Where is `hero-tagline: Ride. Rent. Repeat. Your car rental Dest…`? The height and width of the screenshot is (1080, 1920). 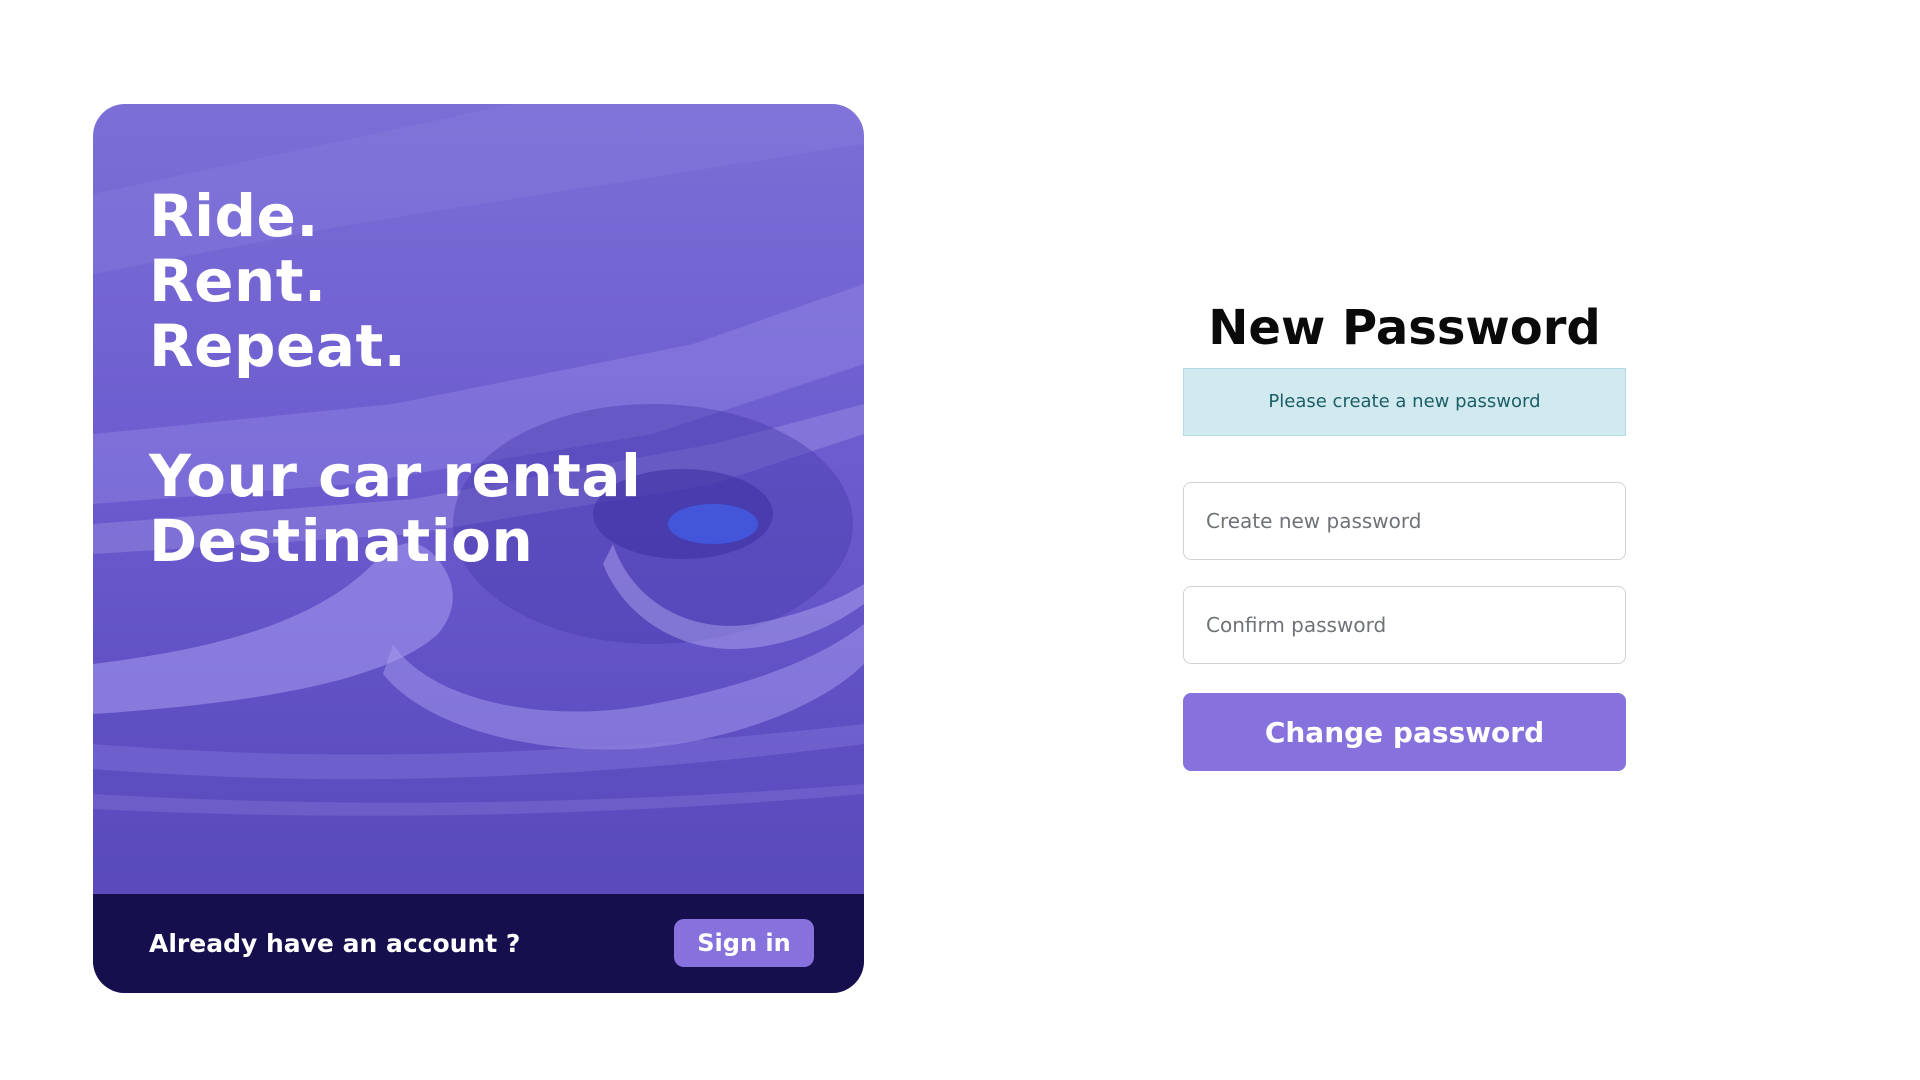 hero-tagline: Ride. Rent. Repeat. Your car rental Dest… is located at coordinates (395, 379).